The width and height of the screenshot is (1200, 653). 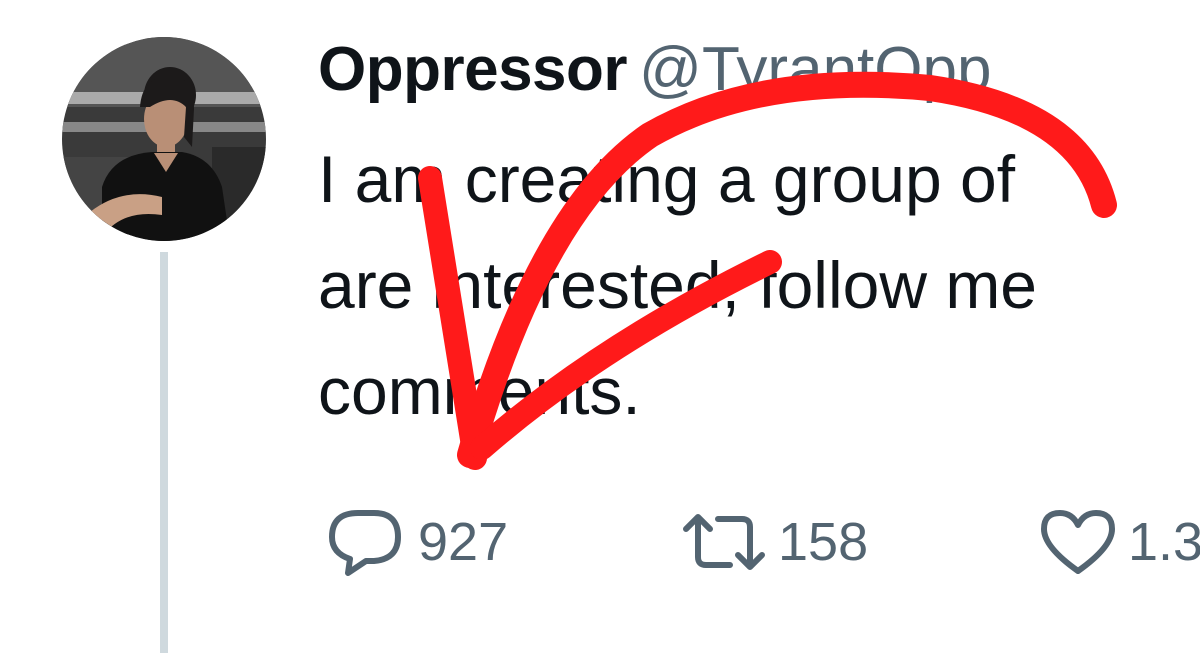 What do you see at coordinates (724, 542) in the screenshot?
I see `retweet-arrows-icon` at bounding box center [724, 542].